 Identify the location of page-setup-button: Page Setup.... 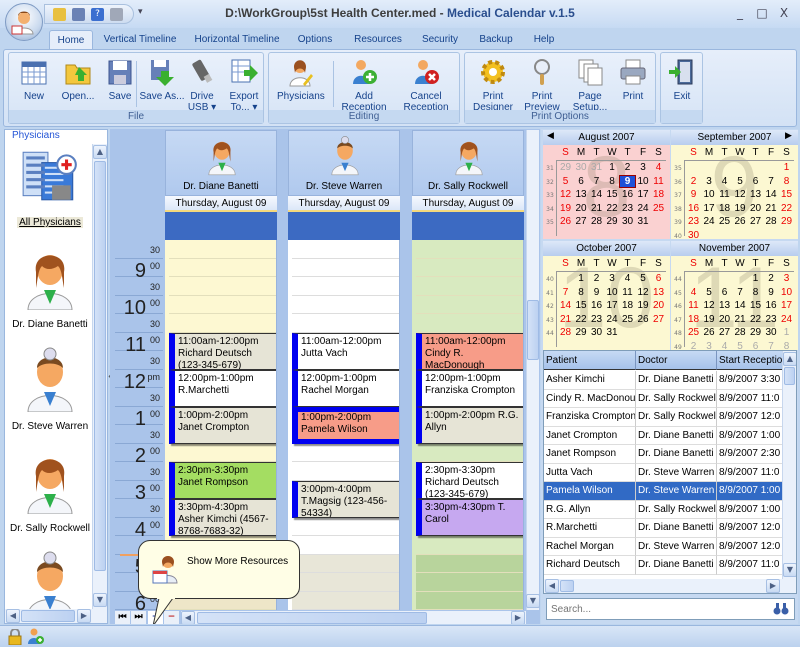
(590, 85).